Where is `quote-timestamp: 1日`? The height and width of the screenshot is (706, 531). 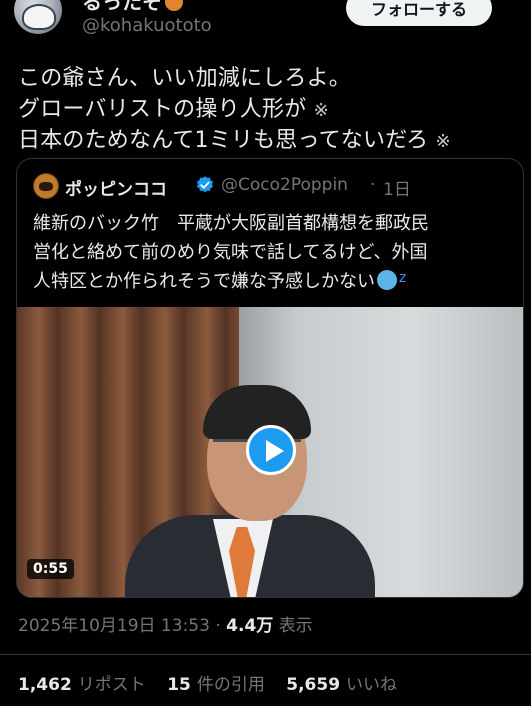 quote-timestamp: 1日 is located at coordinates (397, 187).